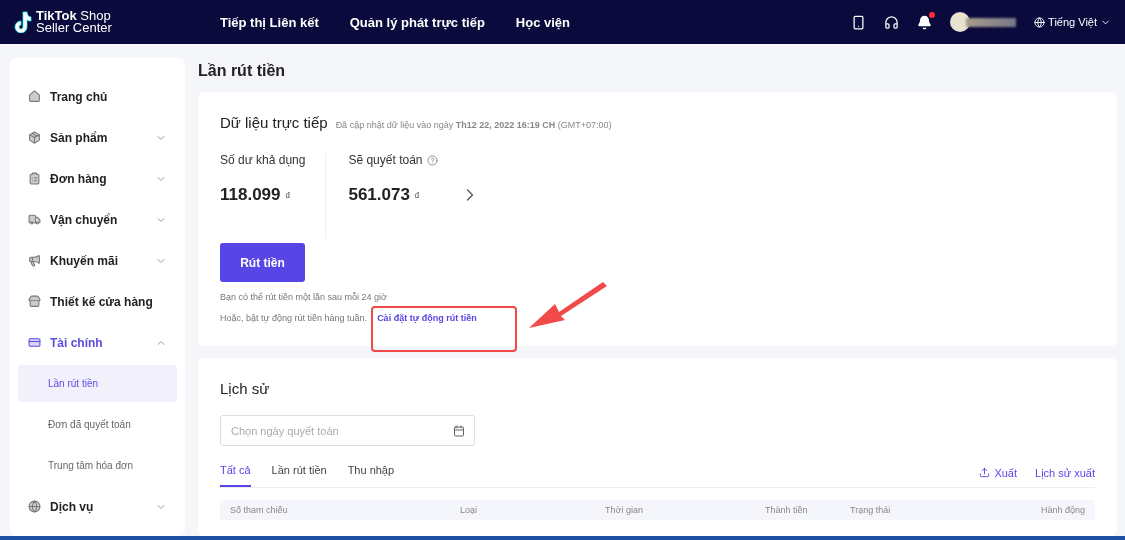 The width and height of the screenshot is (1125, 540). Describe the element at coordinates (97, 96) in the screenshot. I see `sidebar-item: Trang chủ` at that location.